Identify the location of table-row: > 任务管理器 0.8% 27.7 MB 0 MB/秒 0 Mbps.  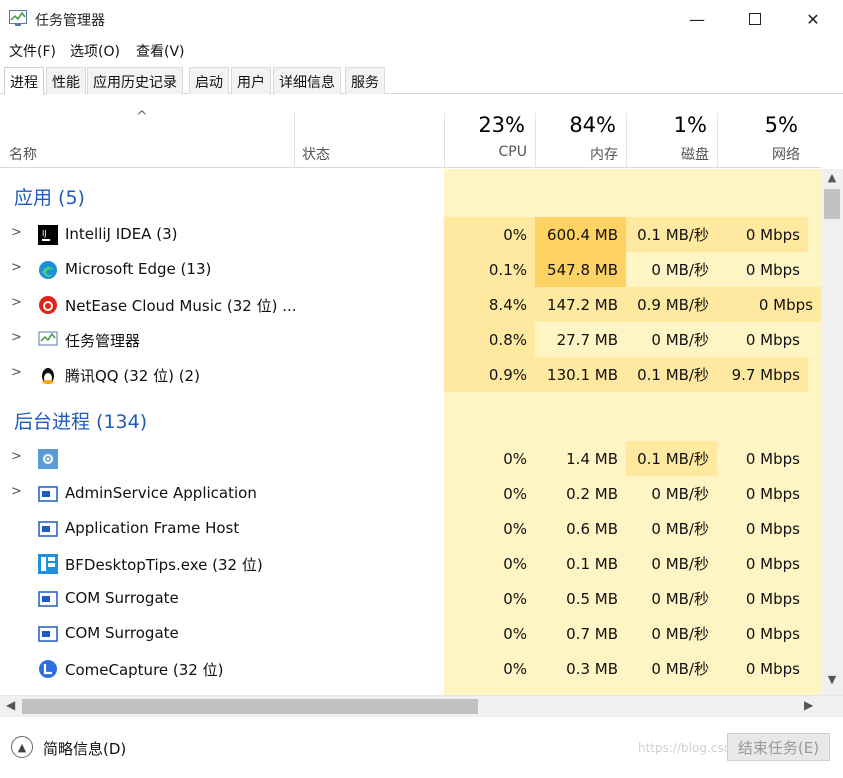
(410, 339).